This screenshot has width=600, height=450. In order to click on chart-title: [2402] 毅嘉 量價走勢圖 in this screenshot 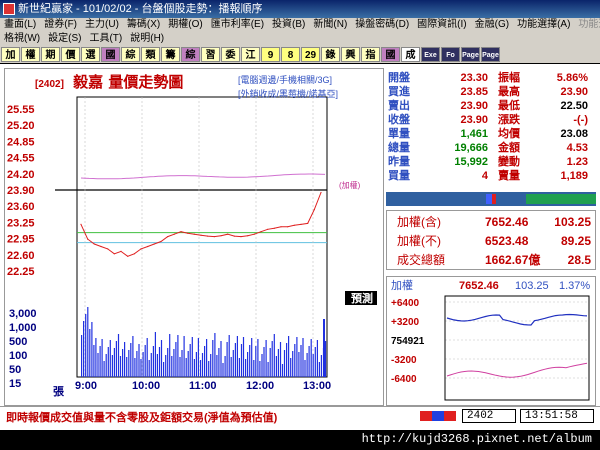, I will do `click(109, 81)`.